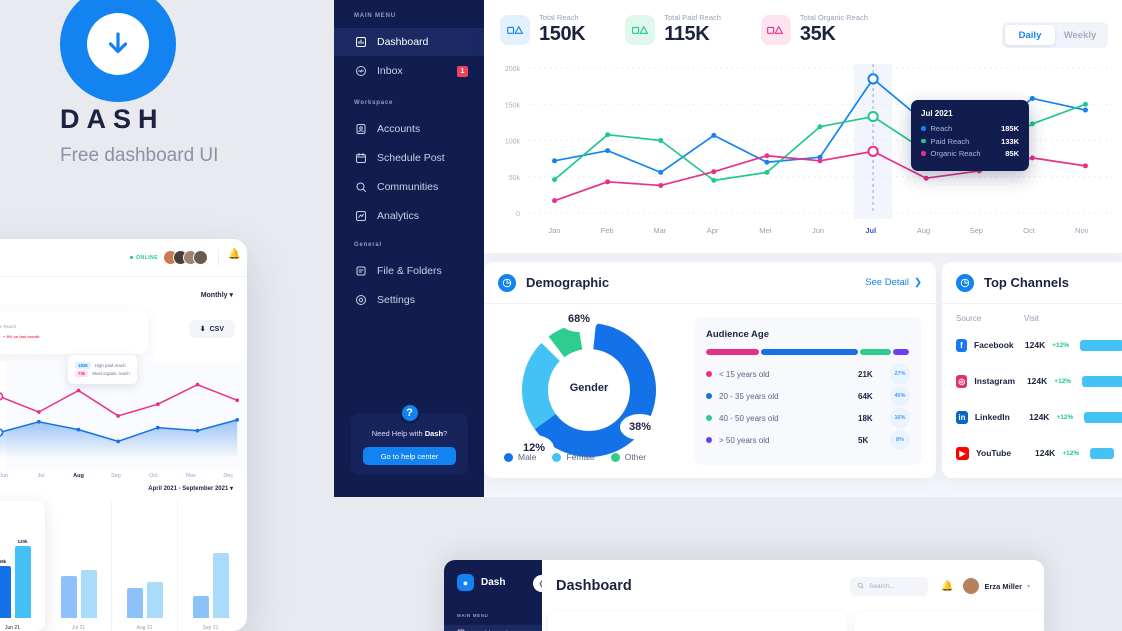 The image size is (1122, 631). I want to click on legend-label: Female, so click(580, 457).